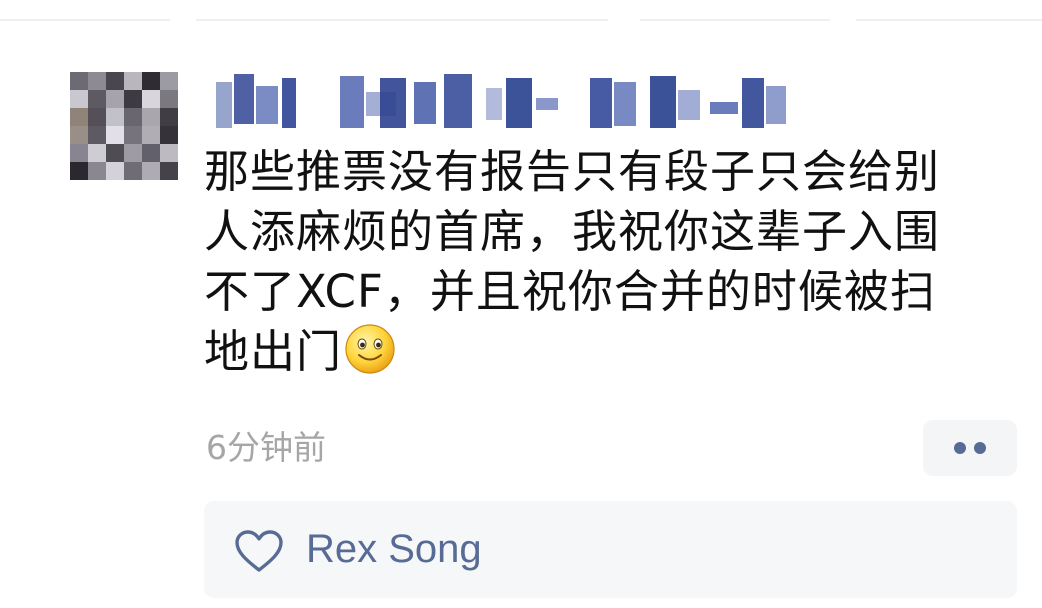  What do you see at coordinates (394, 549) in the screenshot?
I see `liker-name-link: Rex Song` at bounding box center [394, 549].